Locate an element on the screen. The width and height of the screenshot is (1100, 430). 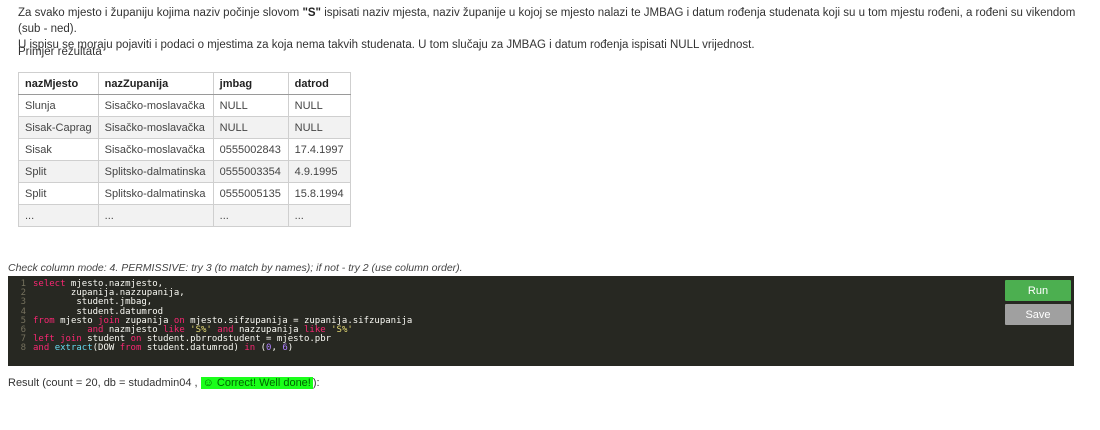
line-number: 1 is located at coordinates (23, 284).